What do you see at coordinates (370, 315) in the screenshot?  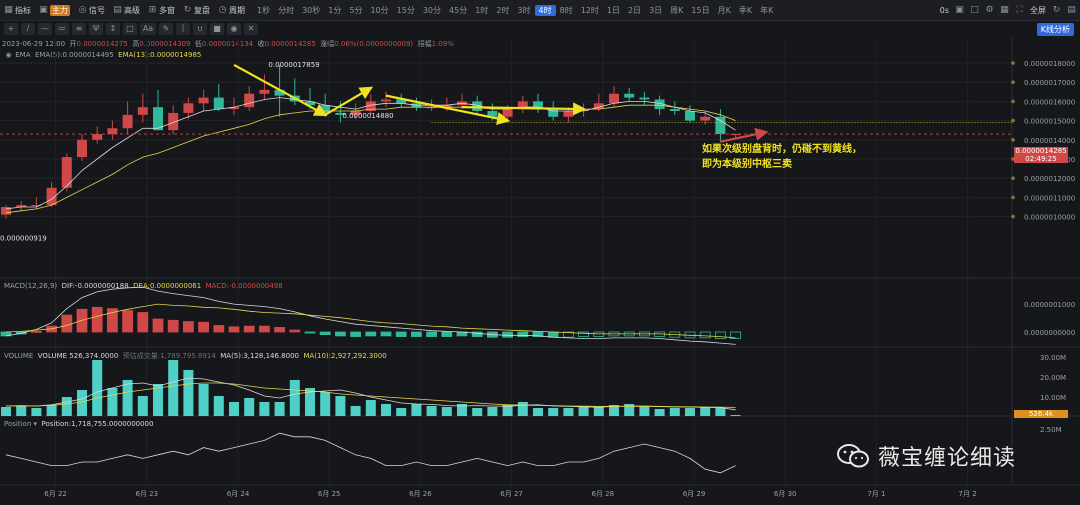 I see `macd-panel` at bounding box center [370, 315].